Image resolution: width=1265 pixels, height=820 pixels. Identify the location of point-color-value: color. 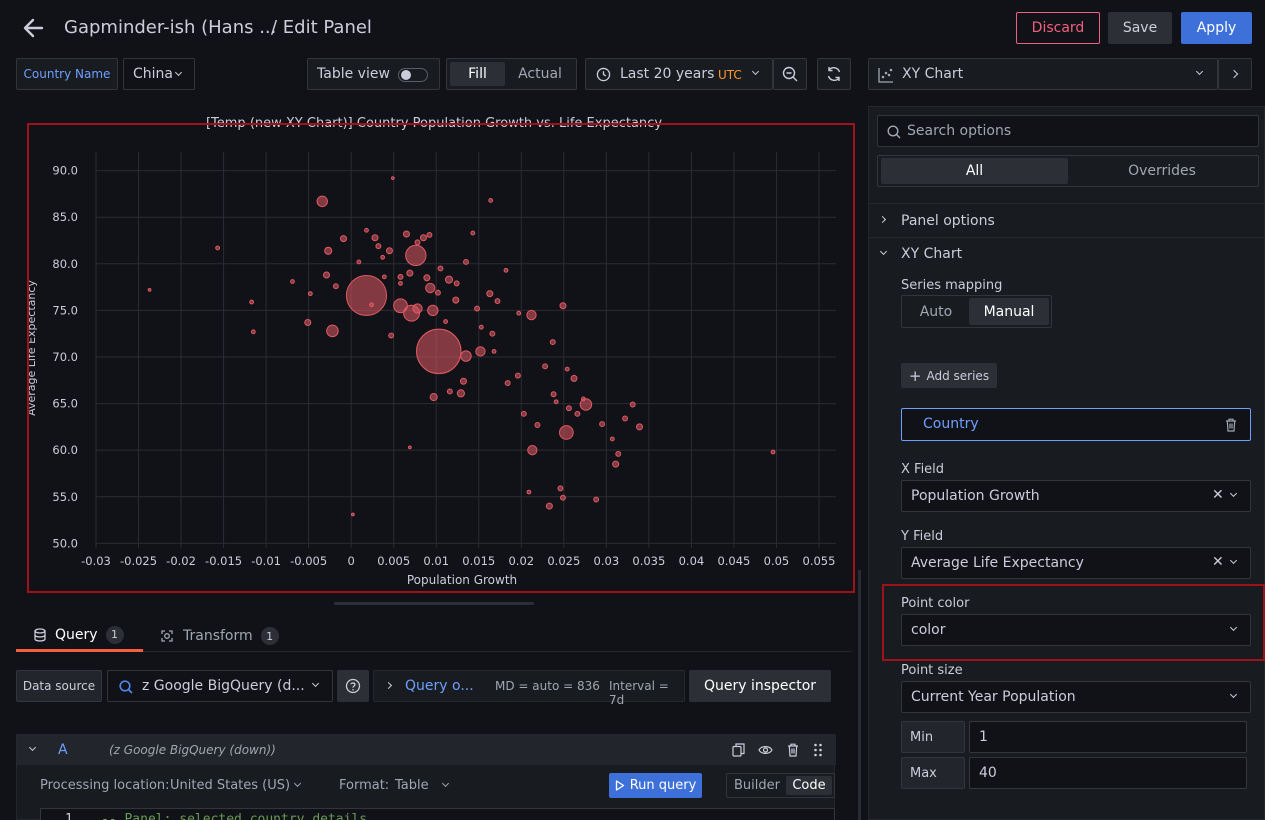
(928, 630).